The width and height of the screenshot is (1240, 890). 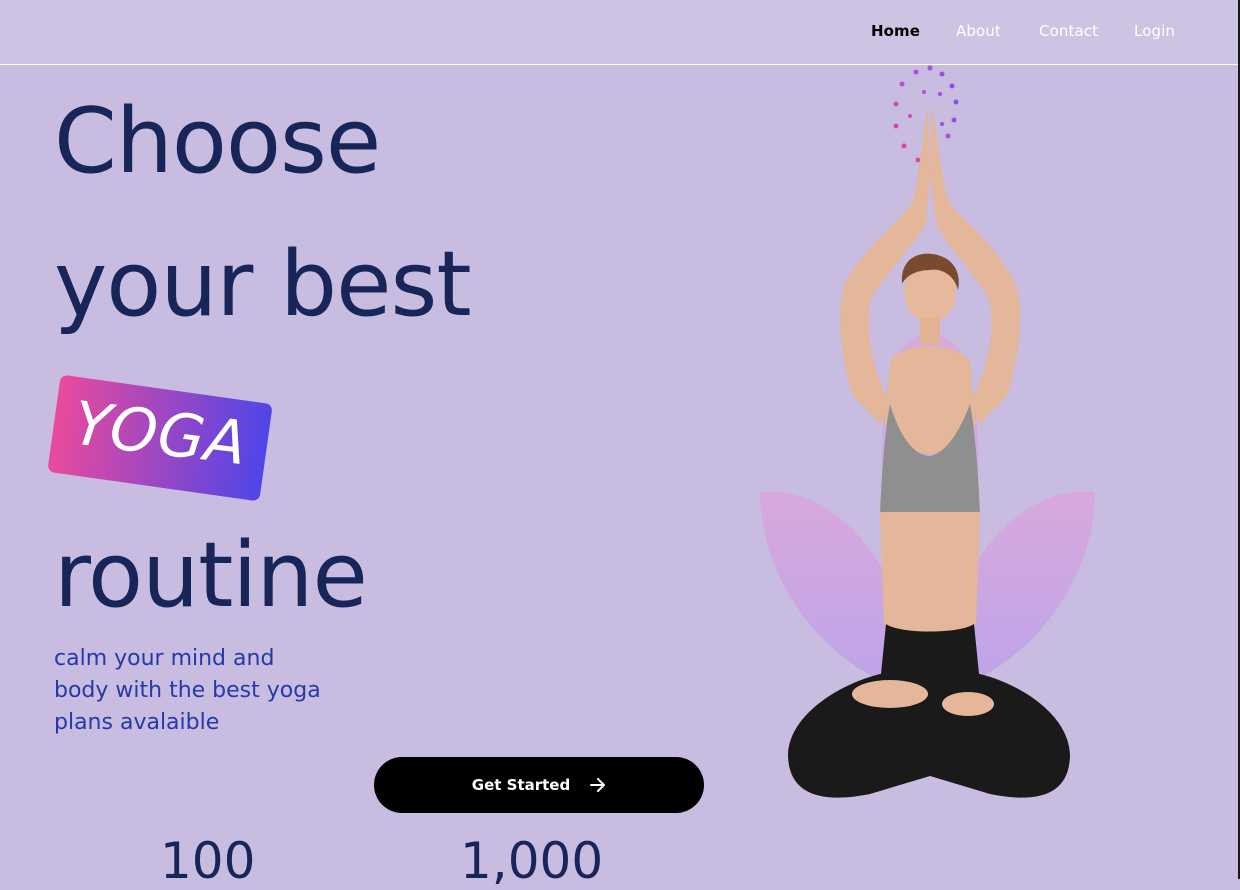 What do you see at coordinates (211, 575) in the screenshot?
I see `headline-line-routine: routine` at bounding box center [211, 575].